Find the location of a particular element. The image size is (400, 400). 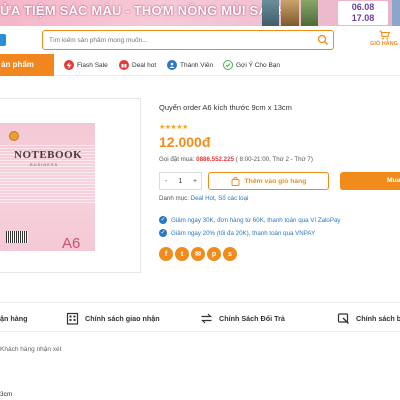

logo is located at coordinates (3, 40).